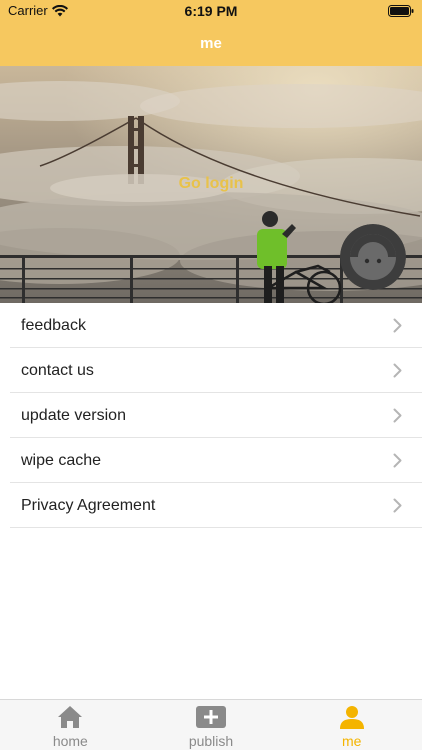 Image resolution: width=422 pixels, height=750 pixels. I want to click on menu-item-label: update version, so click(73, 415).